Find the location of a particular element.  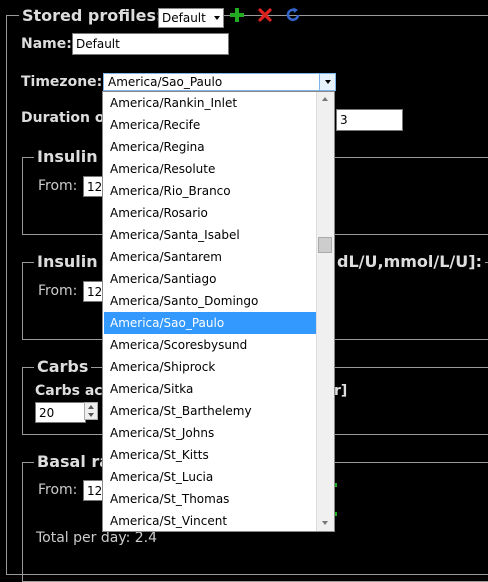

timezone-option: America/Sitka is located at coordinates (211, 389).